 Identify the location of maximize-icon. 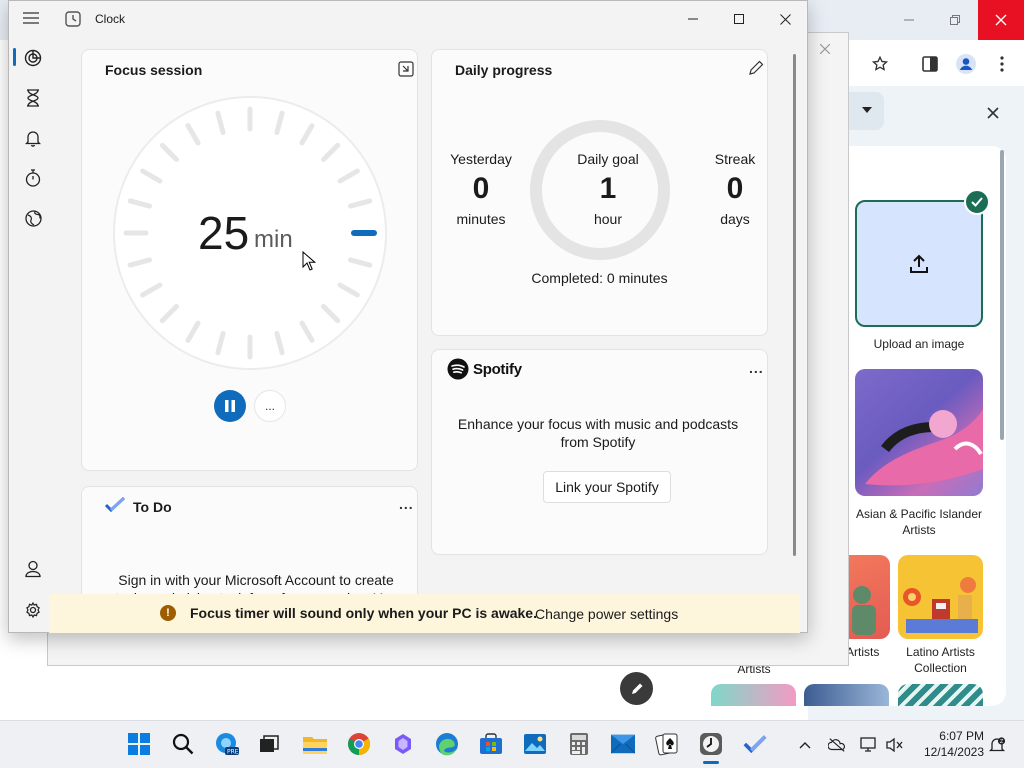
(739, 19).